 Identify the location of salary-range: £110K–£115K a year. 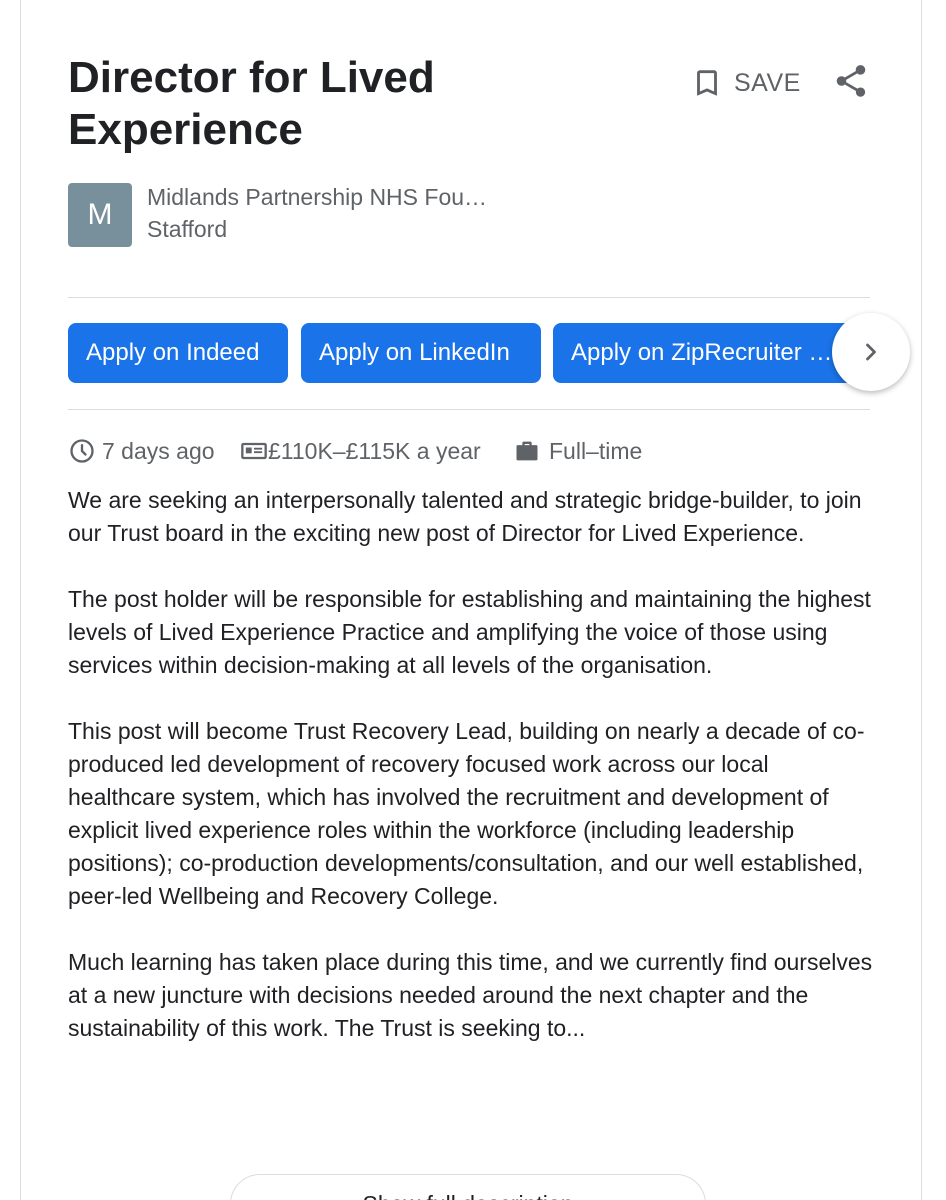
(374, 450).